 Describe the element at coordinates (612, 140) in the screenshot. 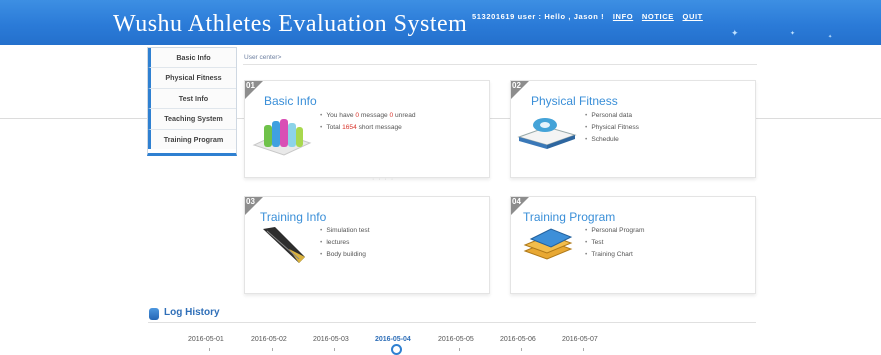

I see `list-item: Schedule` at that location.